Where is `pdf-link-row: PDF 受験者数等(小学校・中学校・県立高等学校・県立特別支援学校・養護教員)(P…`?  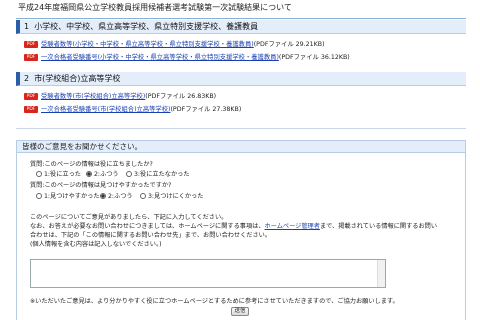
pdf-link-row: PDF 受験者数等(小学校・中学校・県立高等学校・県立特別支援学校・養護教員)(P… is located at coordinates (174, 45).